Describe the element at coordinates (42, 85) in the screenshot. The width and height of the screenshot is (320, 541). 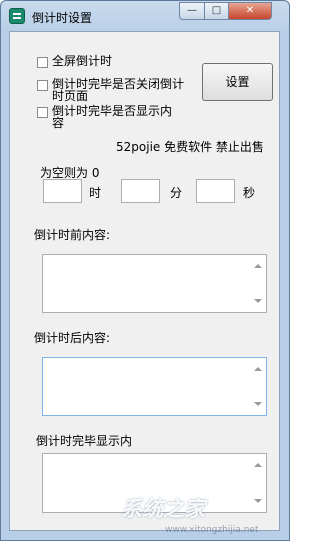
I see `close-page-checkbox-box` at that location.